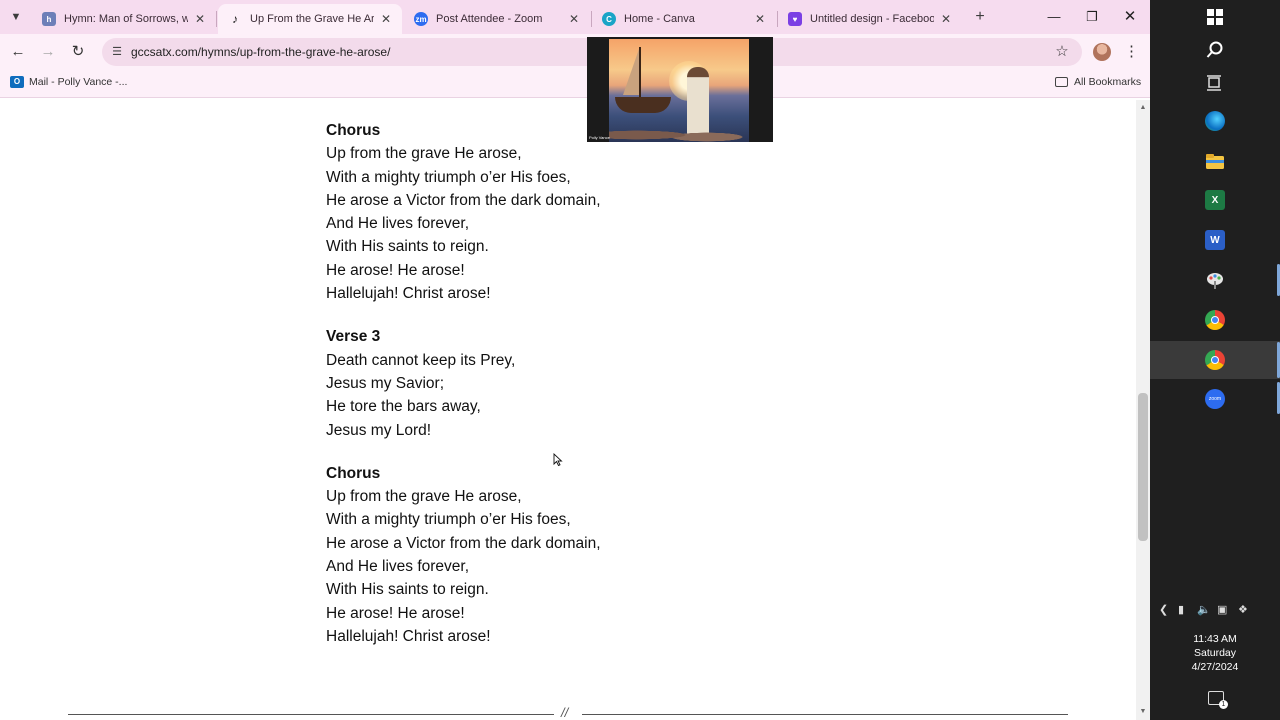  I want to click on tab-title: Hymn: Man of Sorrows, what, so click(126, 19).